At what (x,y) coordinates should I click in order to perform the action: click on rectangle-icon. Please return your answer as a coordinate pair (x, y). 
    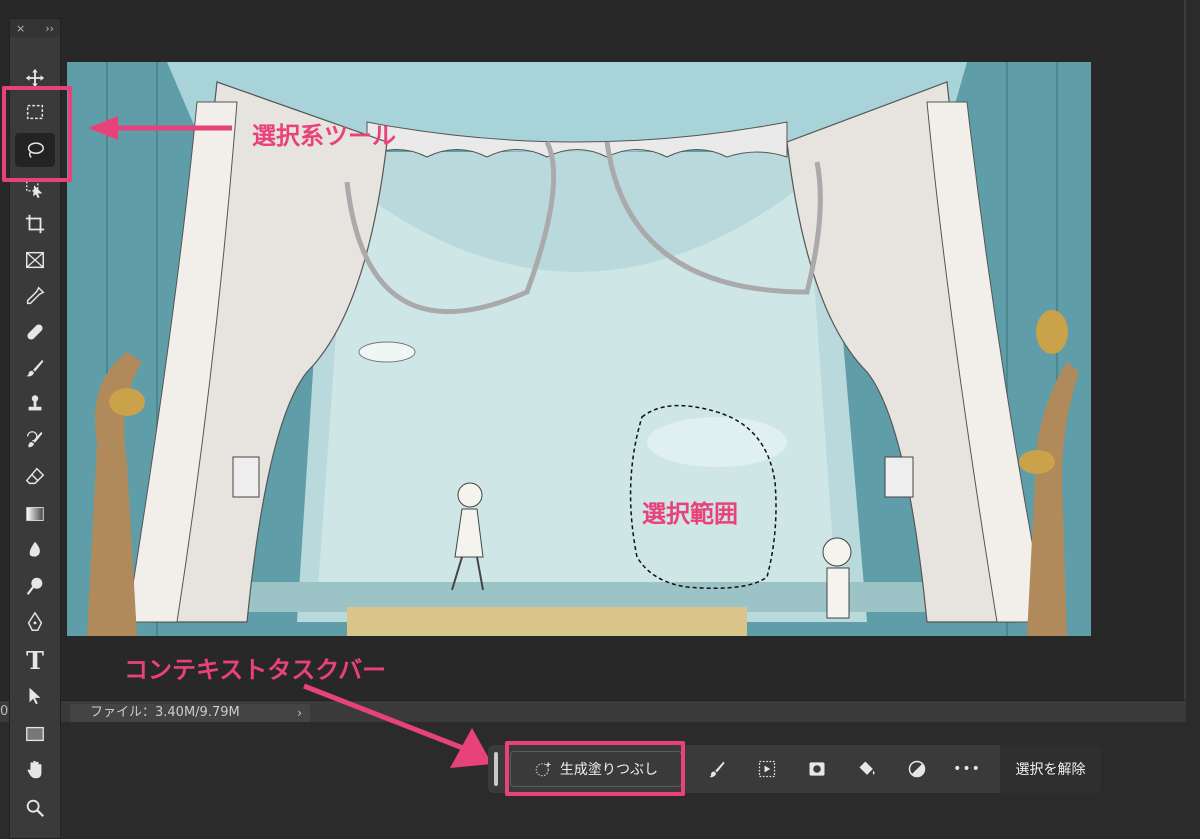
    Looking at the image, I should click on (35, 734).